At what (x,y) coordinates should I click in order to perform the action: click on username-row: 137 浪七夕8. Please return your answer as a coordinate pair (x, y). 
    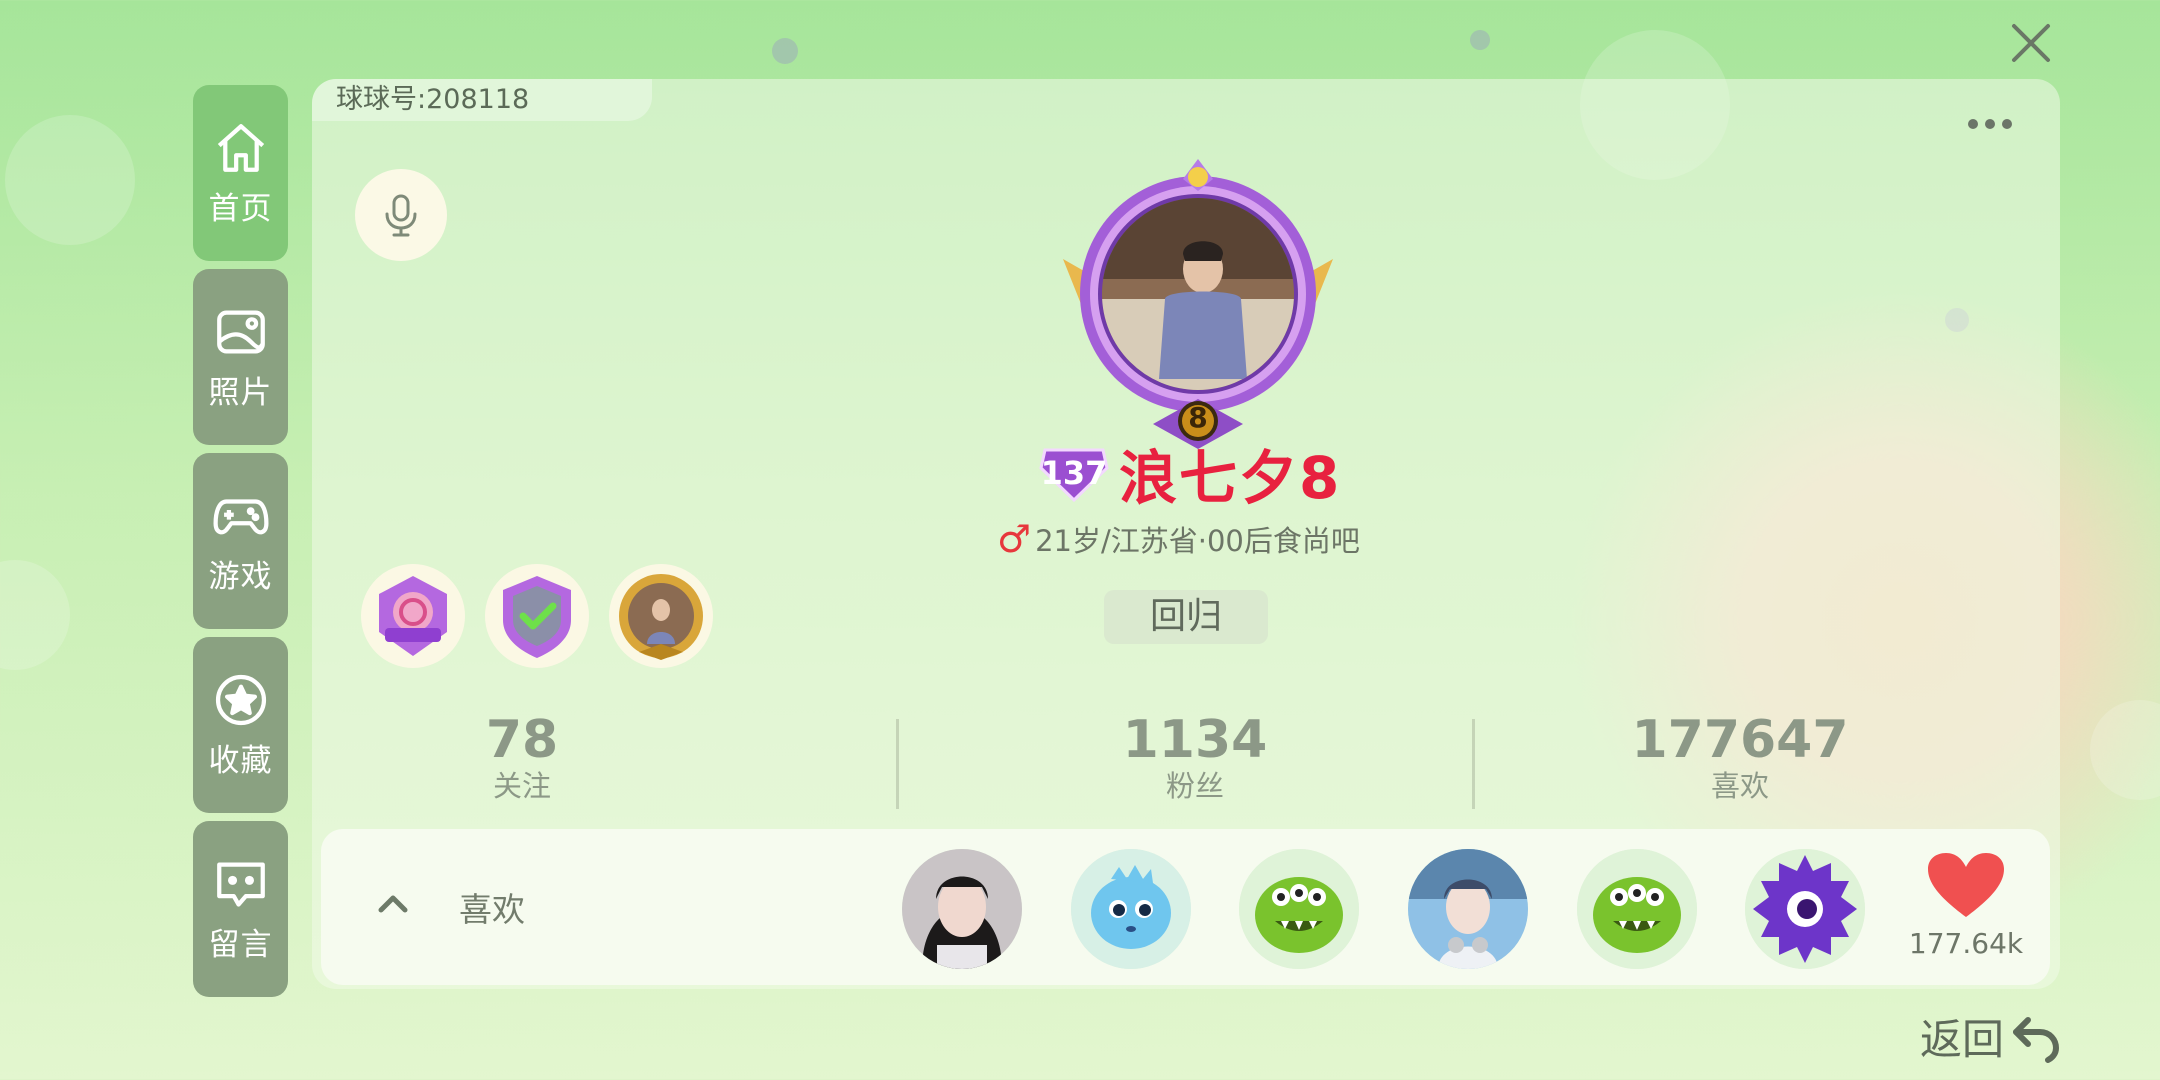
    Looking at the image, I should click on (1189, 473).